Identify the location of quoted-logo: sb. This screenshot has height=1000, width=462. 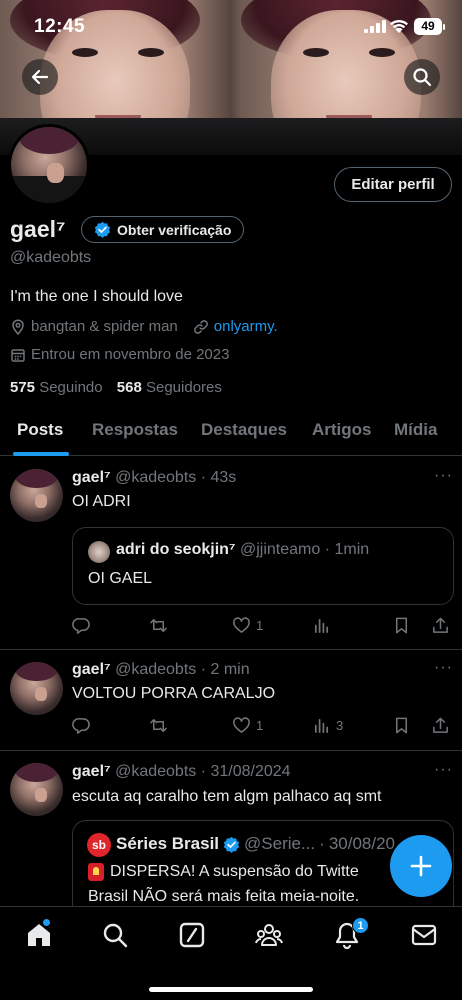
(99, 845).